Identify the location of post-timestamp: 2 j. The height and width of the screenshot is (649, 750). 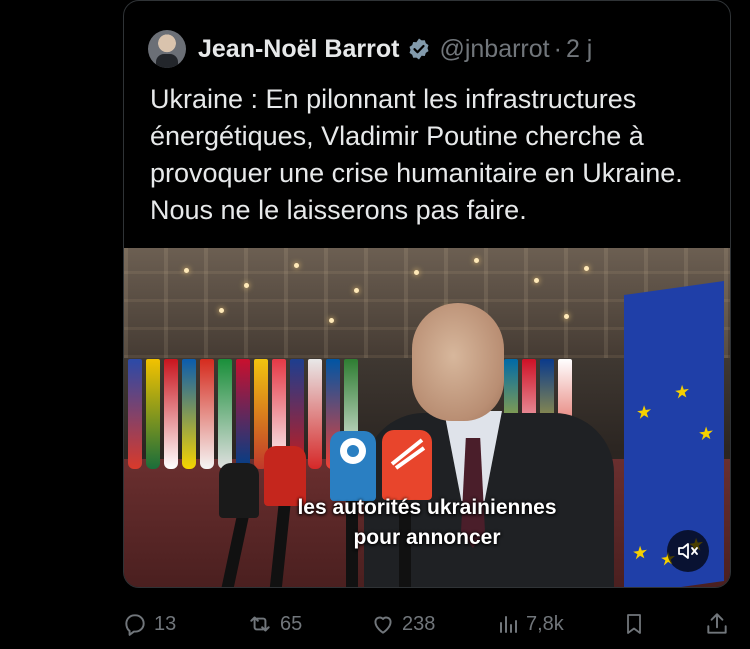
(579, 49).